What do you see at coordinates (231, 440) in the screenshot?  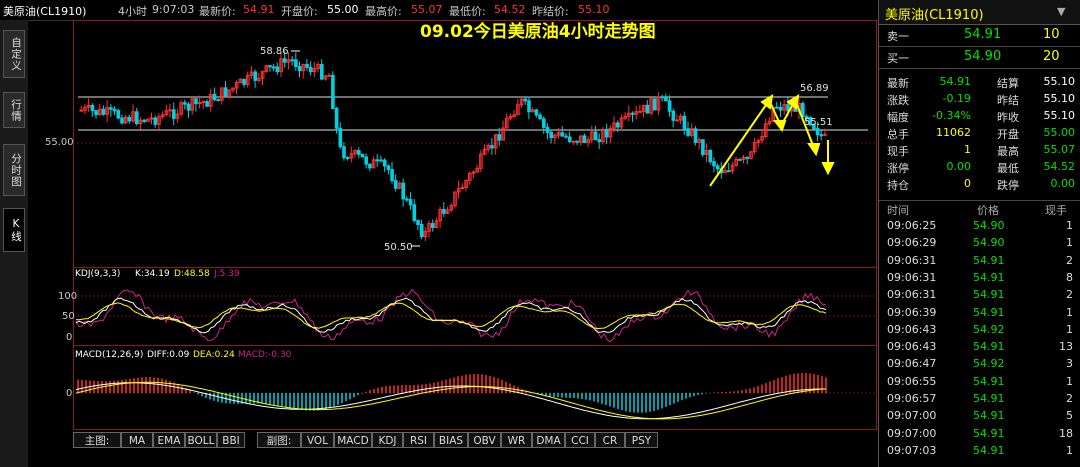 I see `bbi-button: BBI` at bounding box center [231, 440].